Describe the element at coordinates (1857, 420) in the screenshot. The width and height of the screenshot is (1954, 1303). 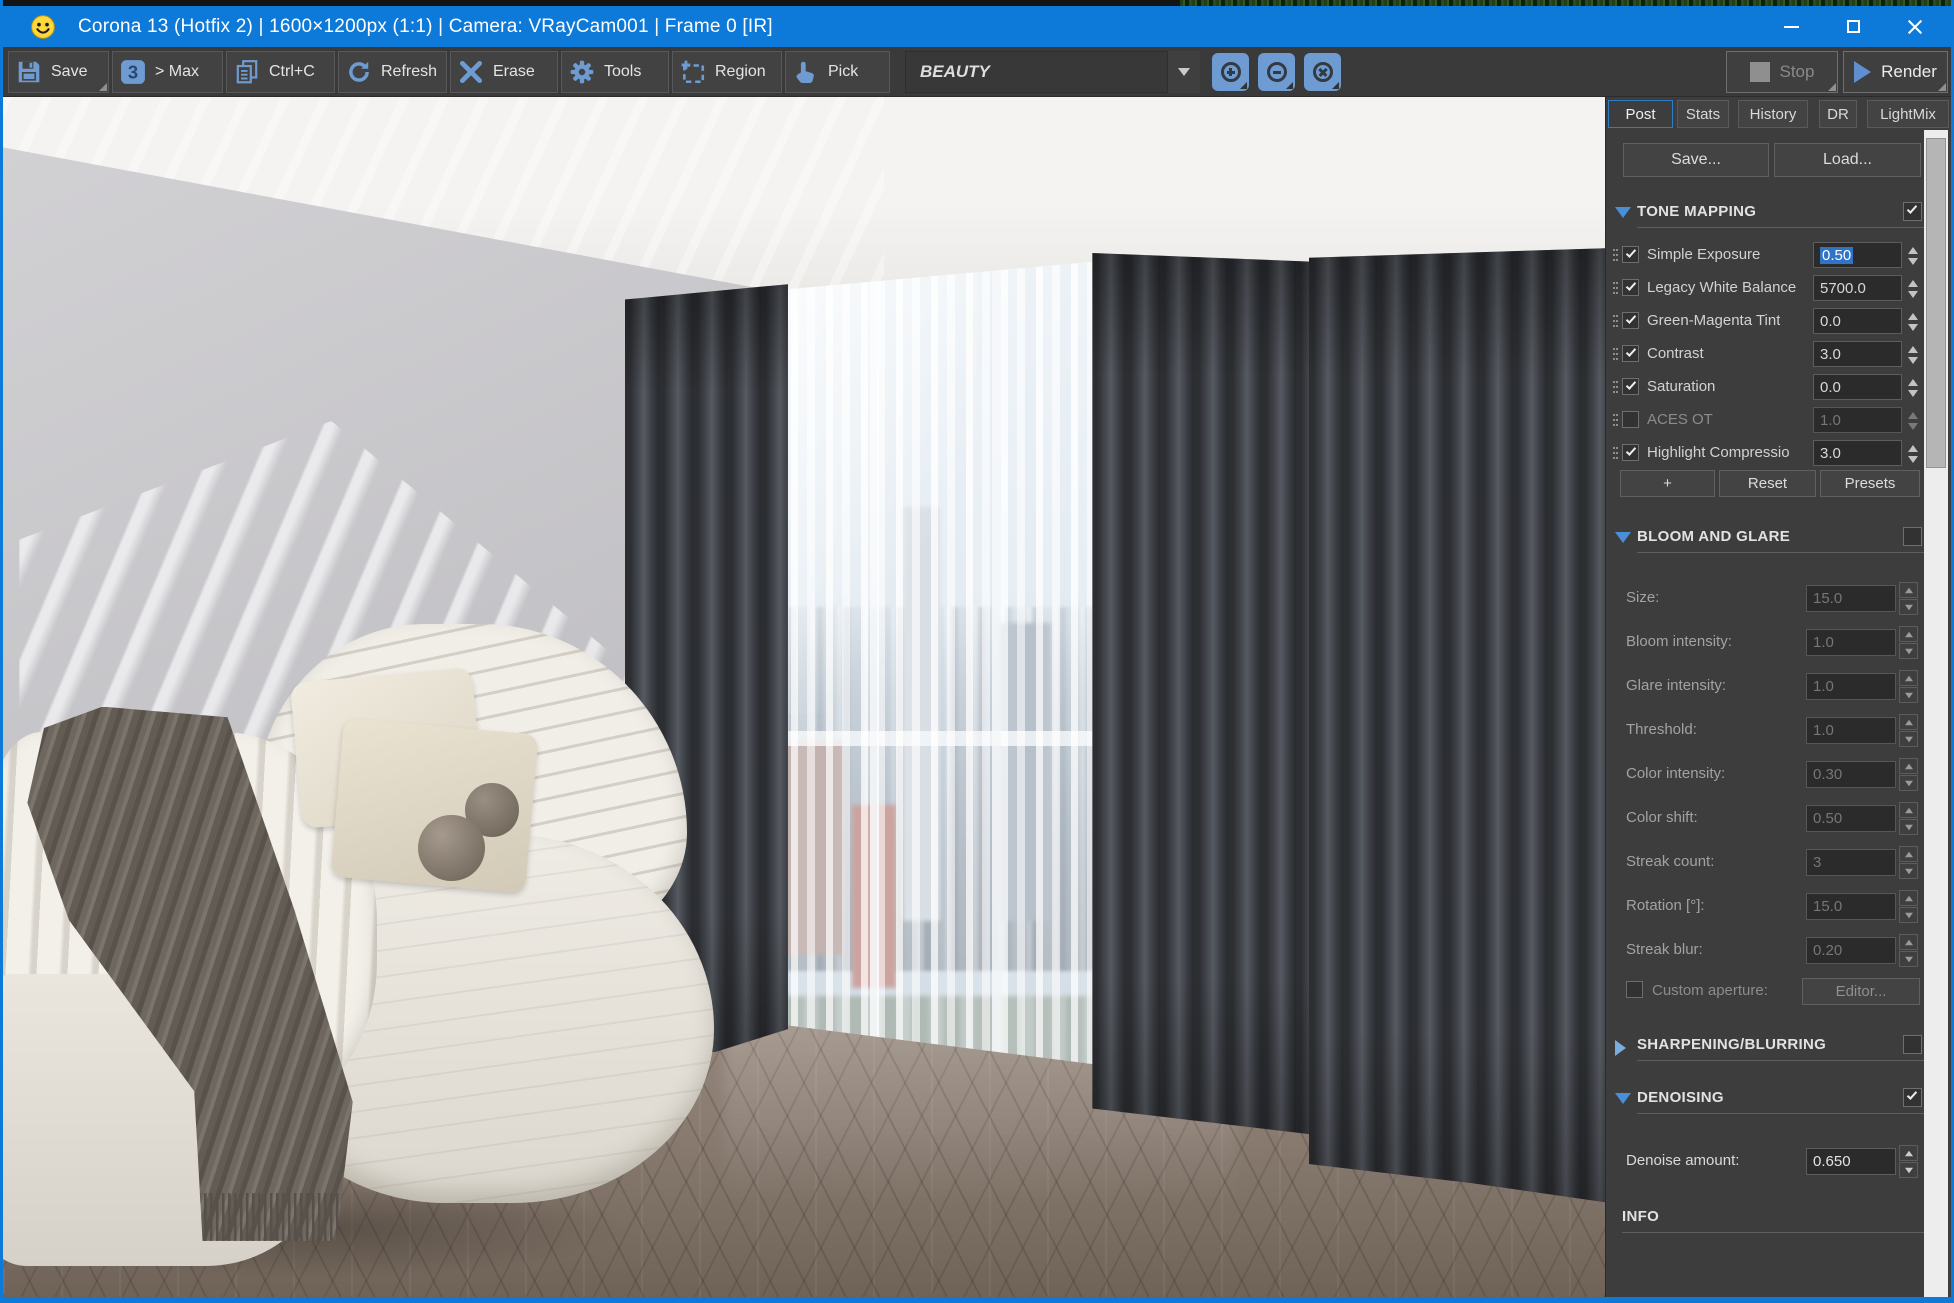
I see `value-input: 1.0` at that location.